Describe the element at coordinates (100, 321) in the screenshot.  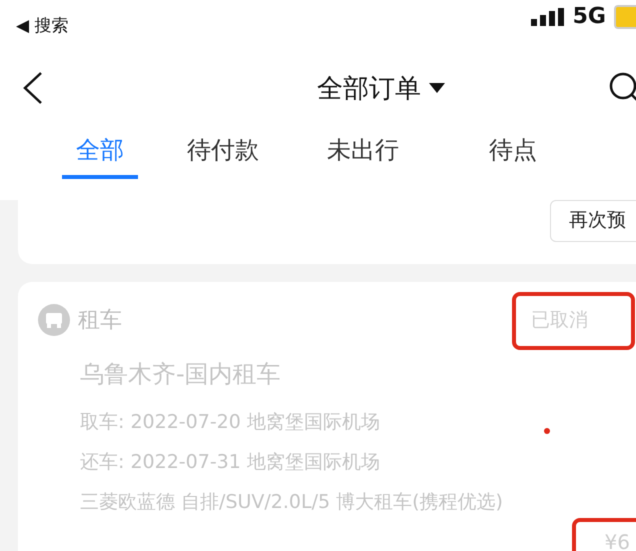
I see `category-label: 租车` at that location.